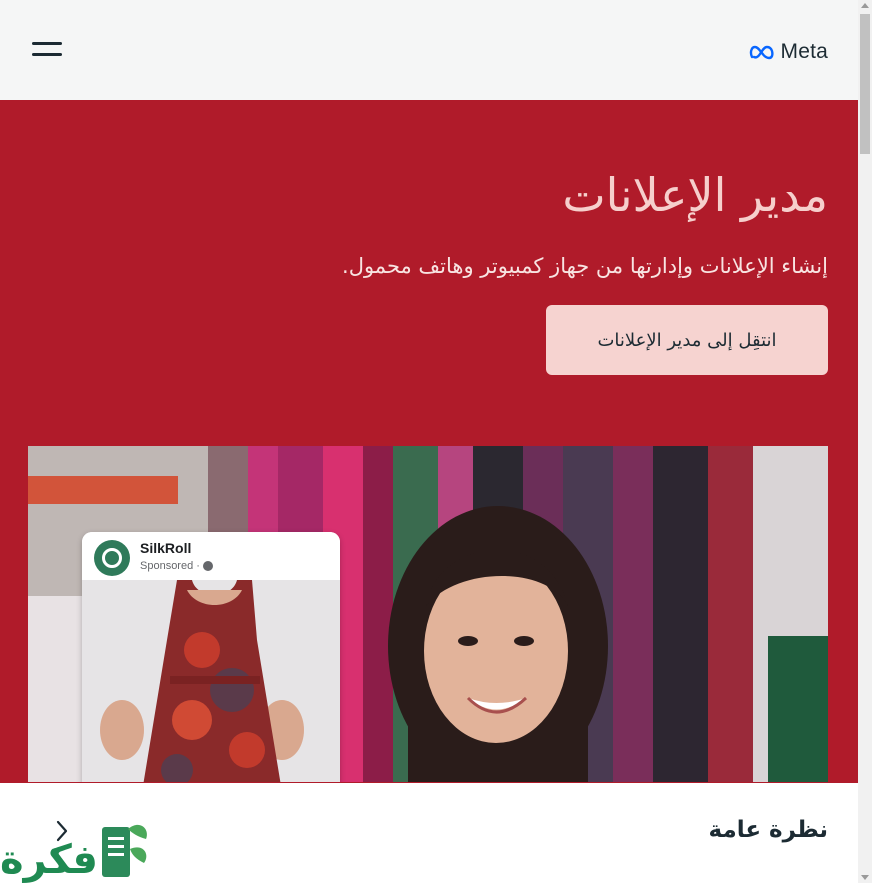 Image resolution: width=872 pixels, height=883 pixels. I want to click on sponsored-text: Sponsored ·, so click(170, 566).